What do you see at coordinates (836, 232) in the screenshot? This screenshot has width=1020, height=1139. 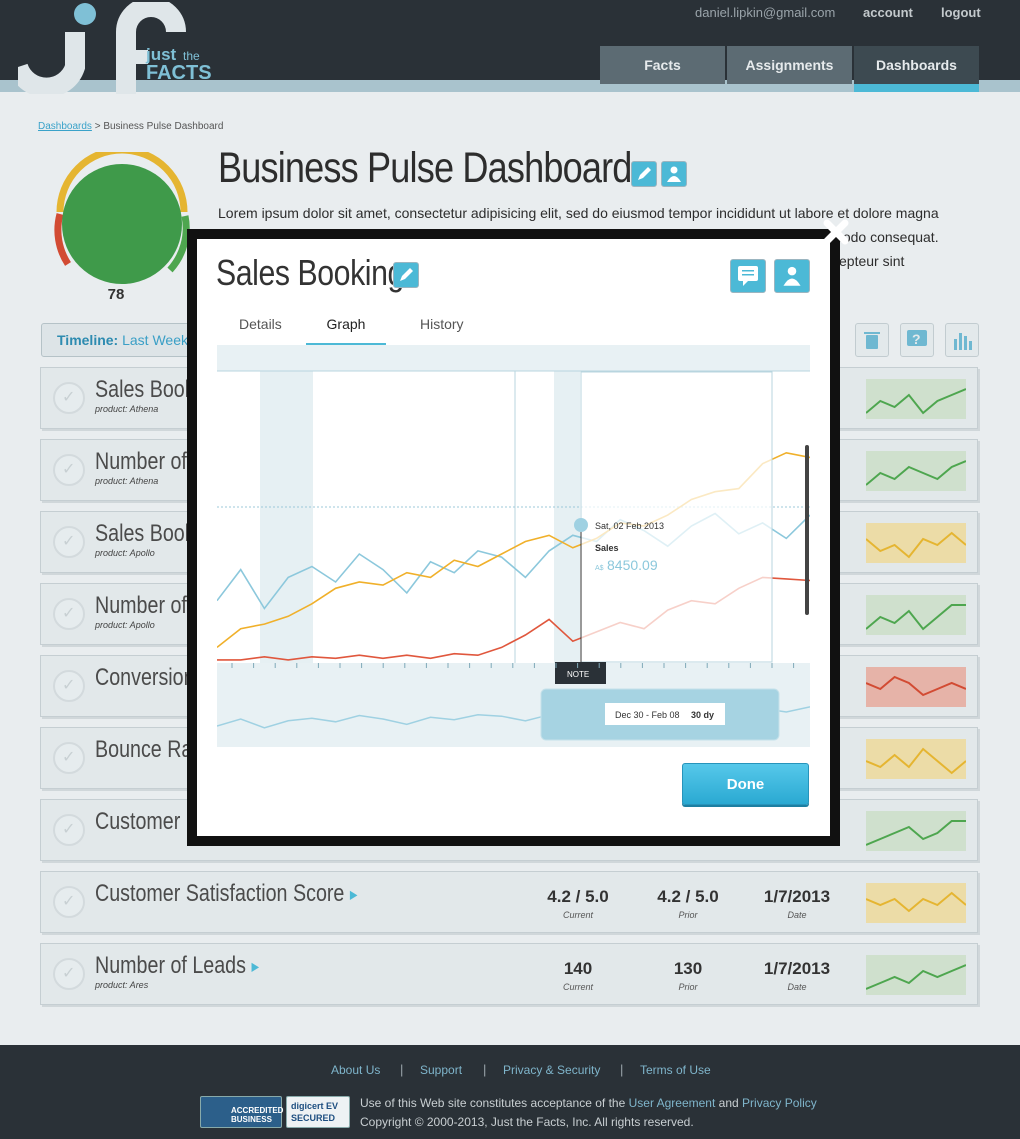 I see `close-icon` at bounding box center [836, 232].